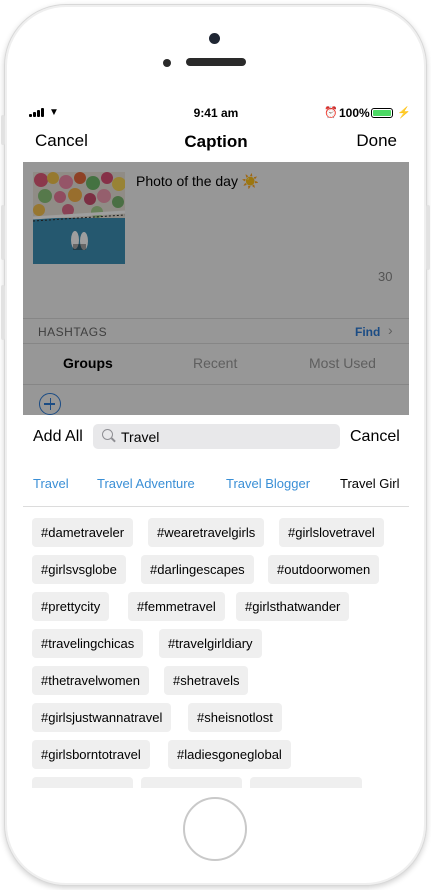 The image size is (431, 890). Describe the element at coordinates (428, 237) in the screenshot. I see `power-button` at that location.